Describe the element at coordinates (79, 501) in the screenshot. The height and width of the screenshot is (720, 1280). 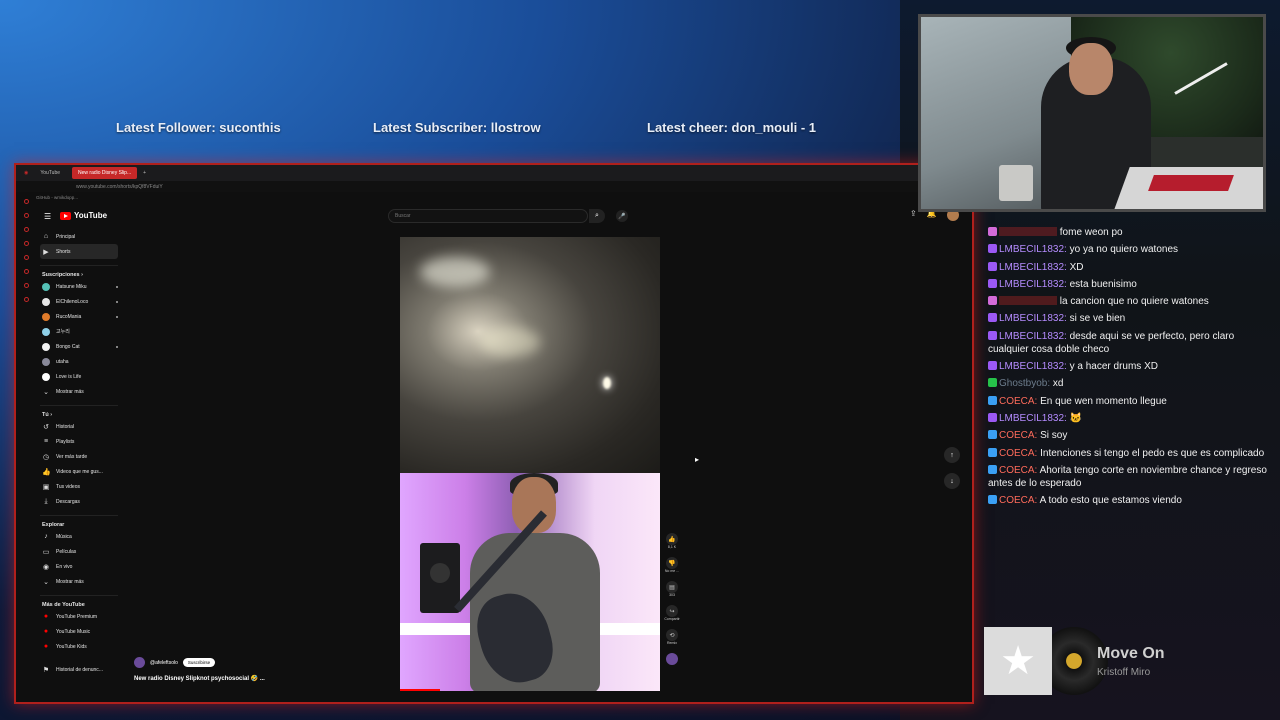
I see `sidebar-item-downloads: ⤓ Descargas` at that location.